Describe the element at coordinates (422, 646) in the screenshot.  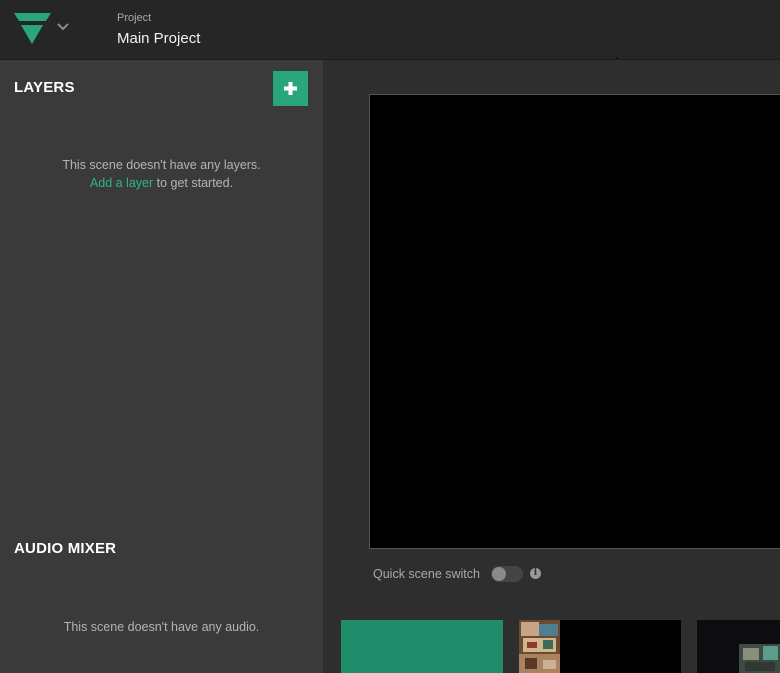
I see `scene-thumbnail-selected` at that location.